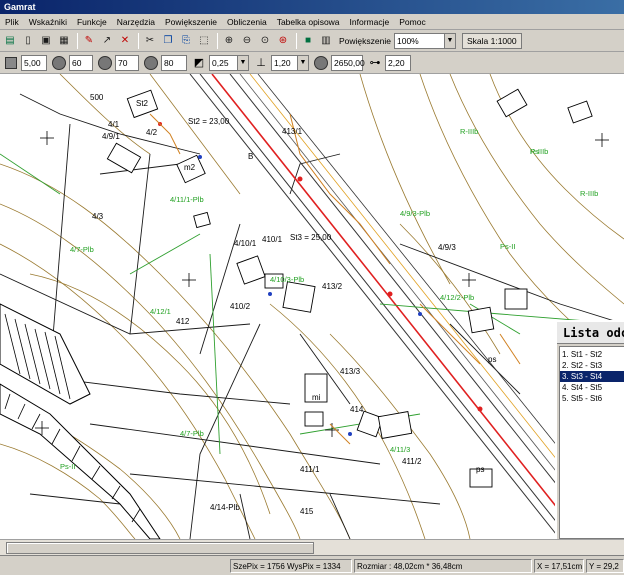  I want to click on map-label: 4/9/1, so click(111, 136).